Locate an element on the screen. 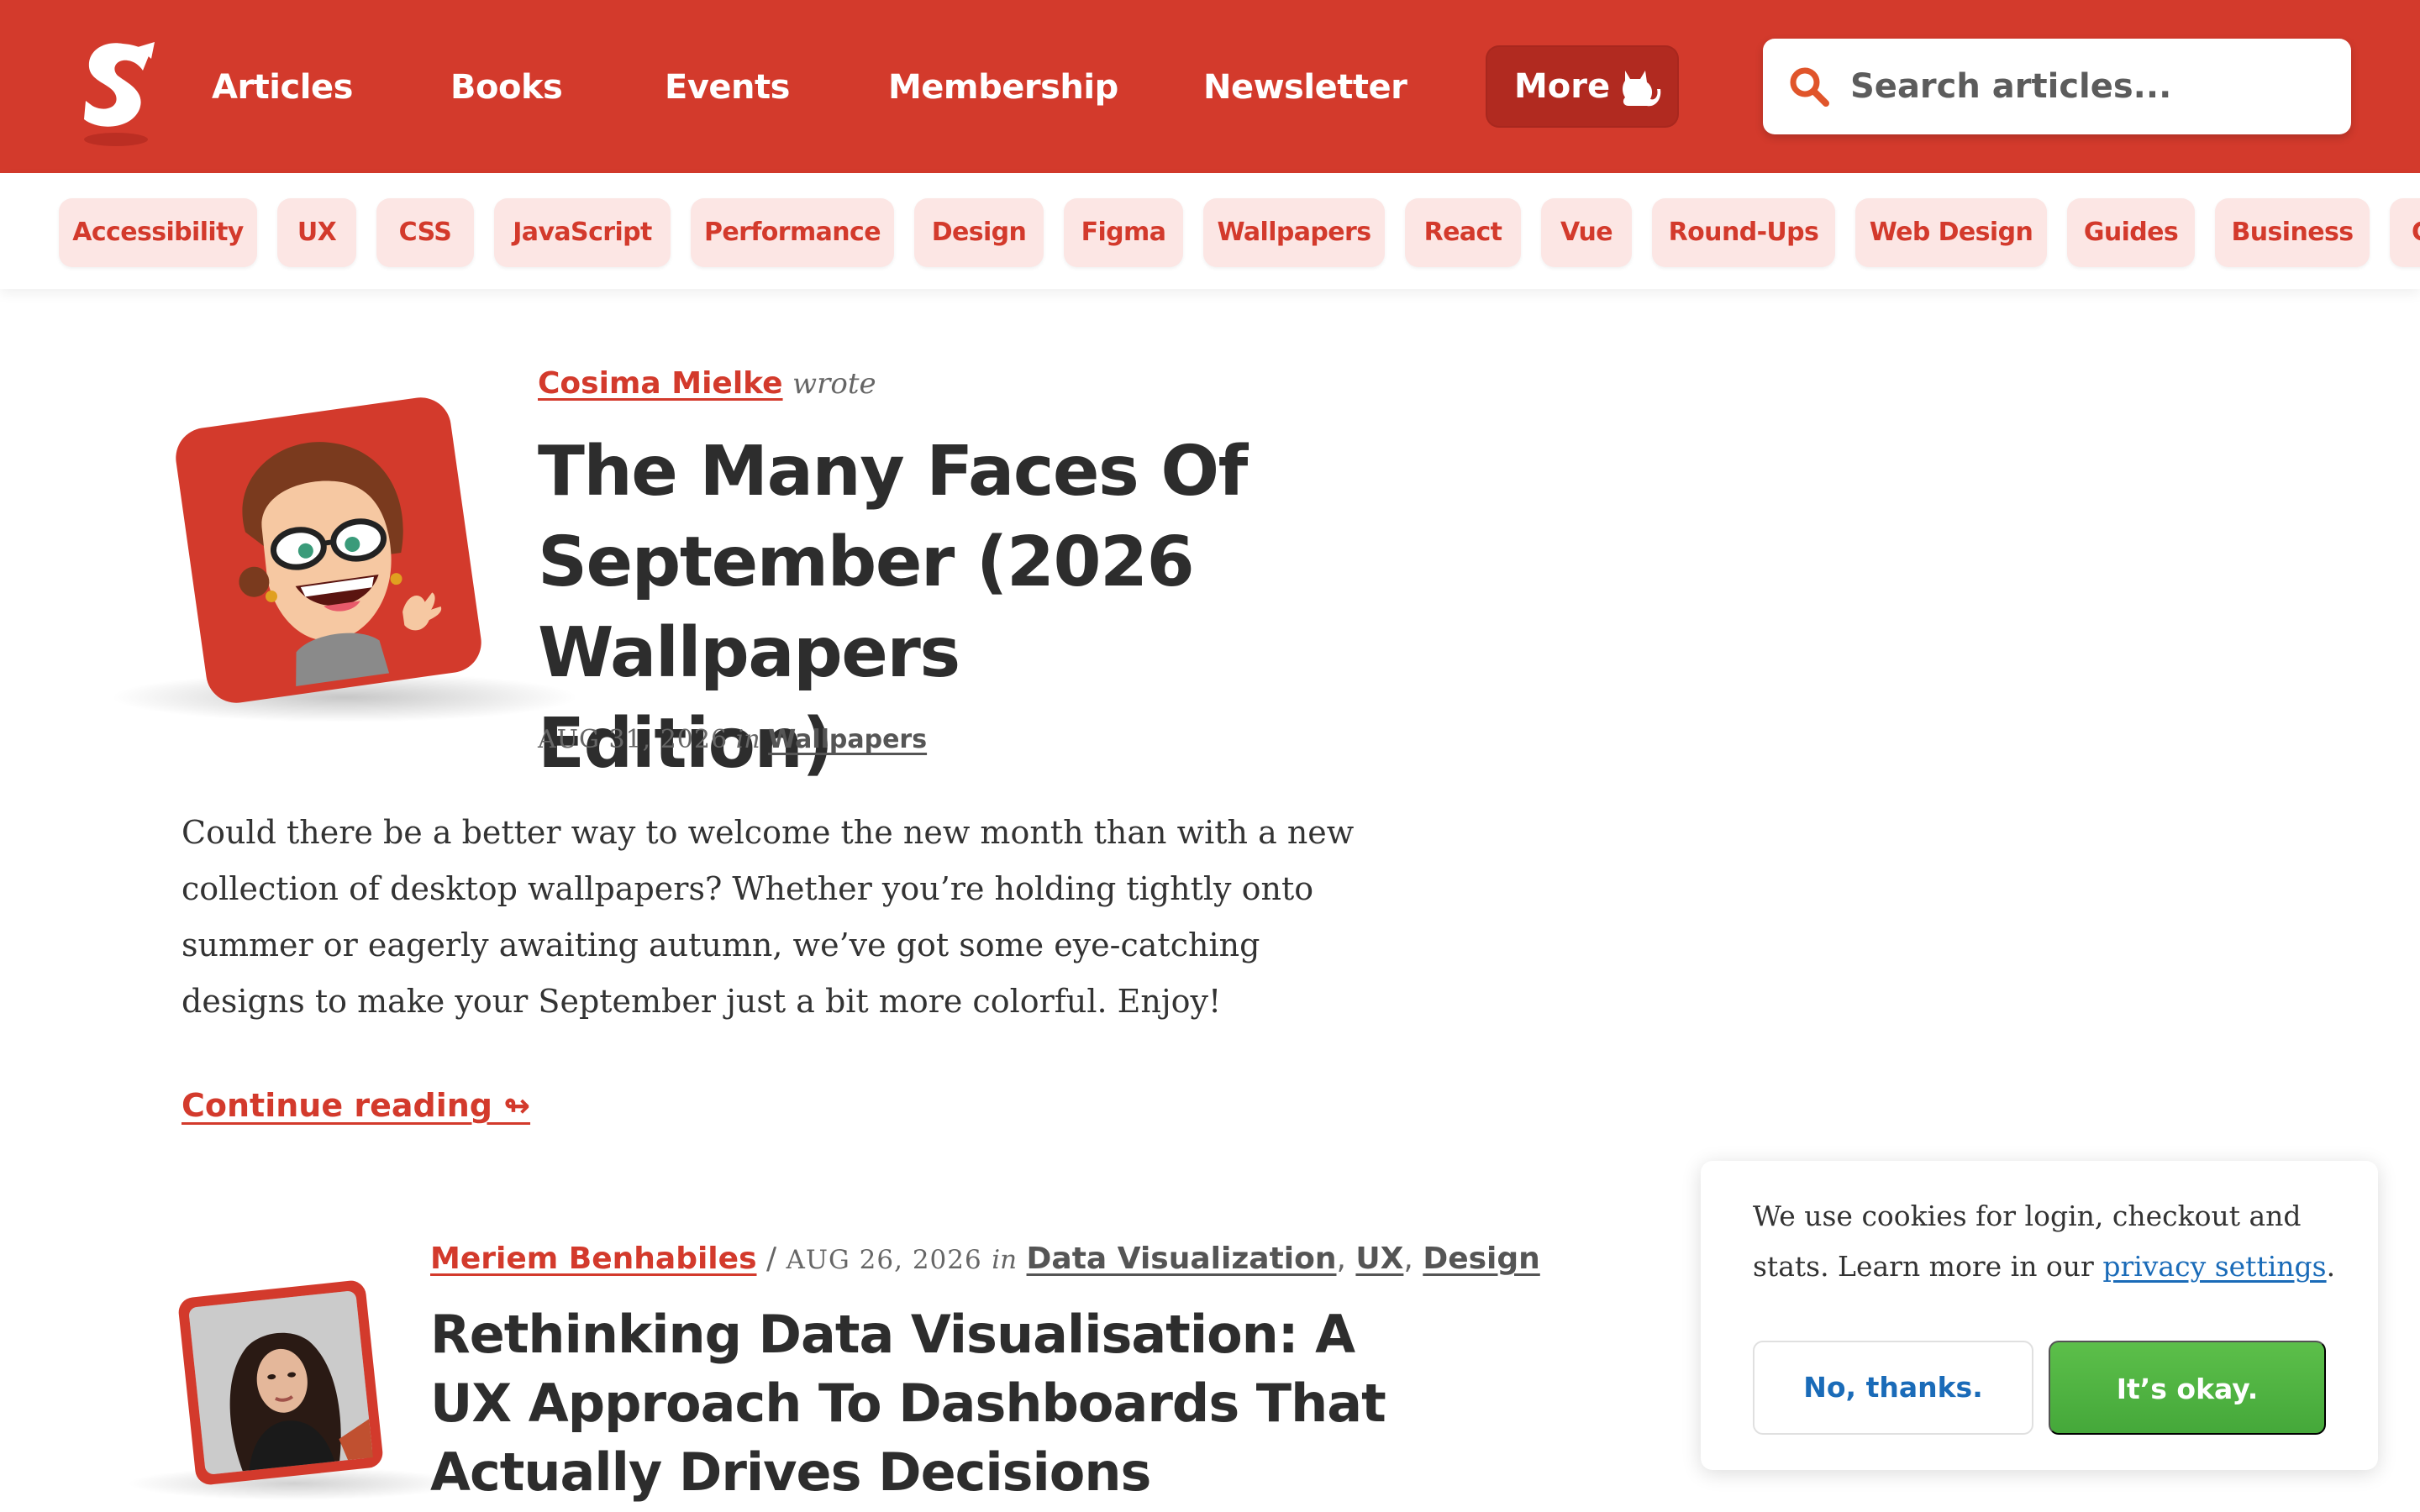  tag-performance: Performance is located at coordinates (793, 232).